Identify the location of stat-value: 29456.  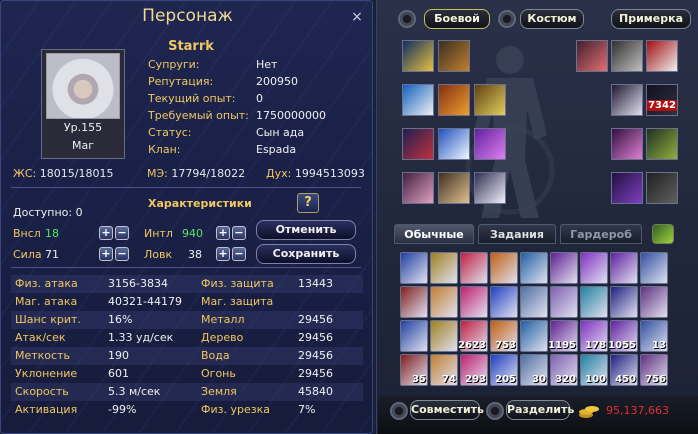
(315, 337).